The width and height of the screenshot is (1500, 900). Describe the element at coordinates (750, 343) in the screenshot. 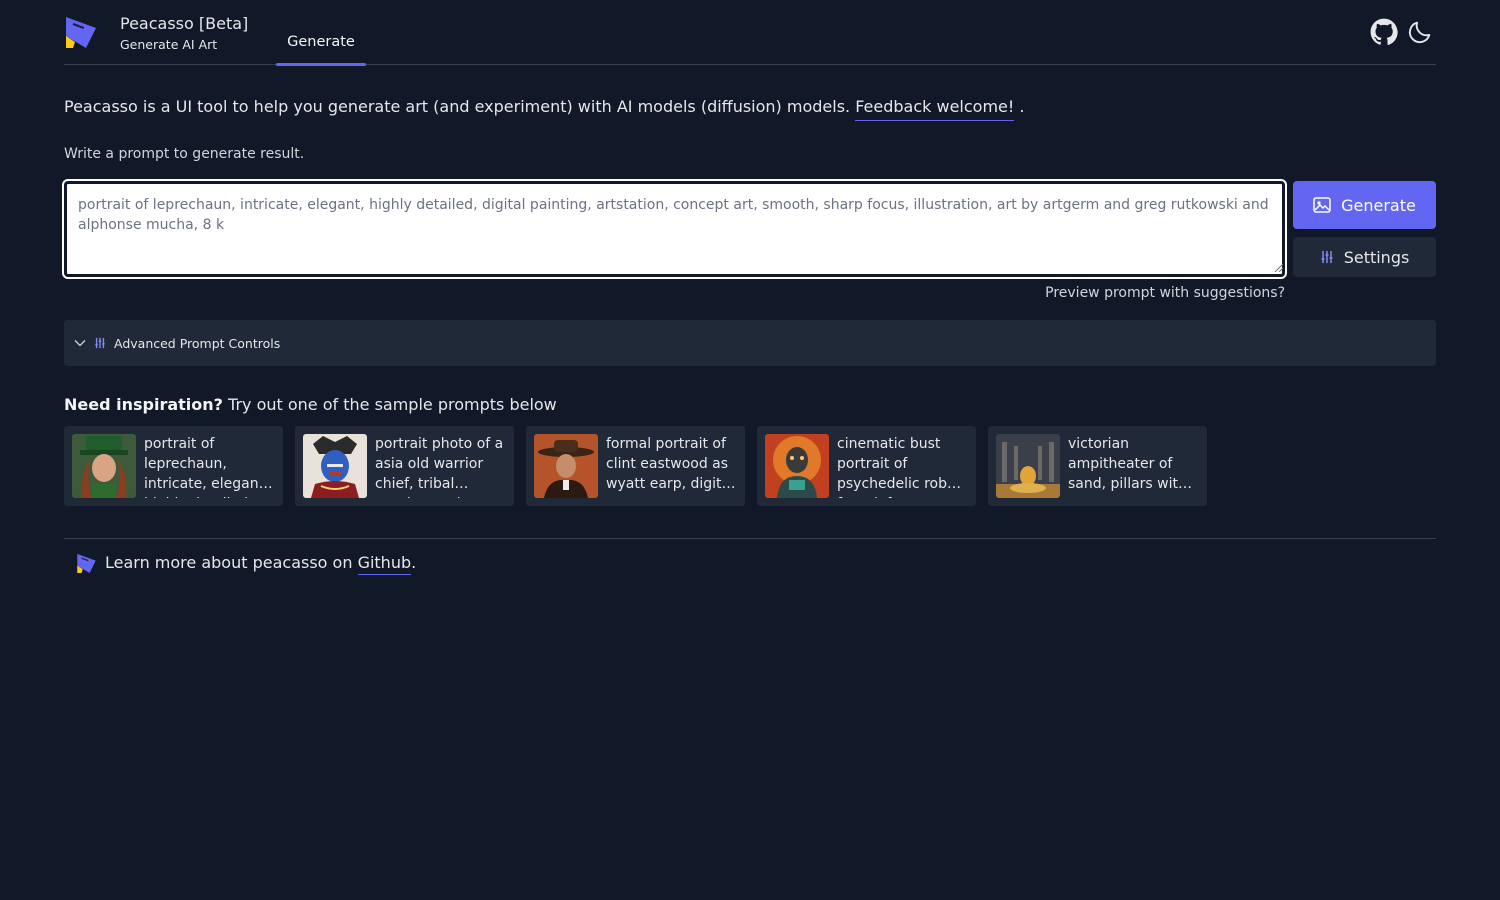

I see `advanced-prompt-controls: Advanced Prompt Controls` at that location.